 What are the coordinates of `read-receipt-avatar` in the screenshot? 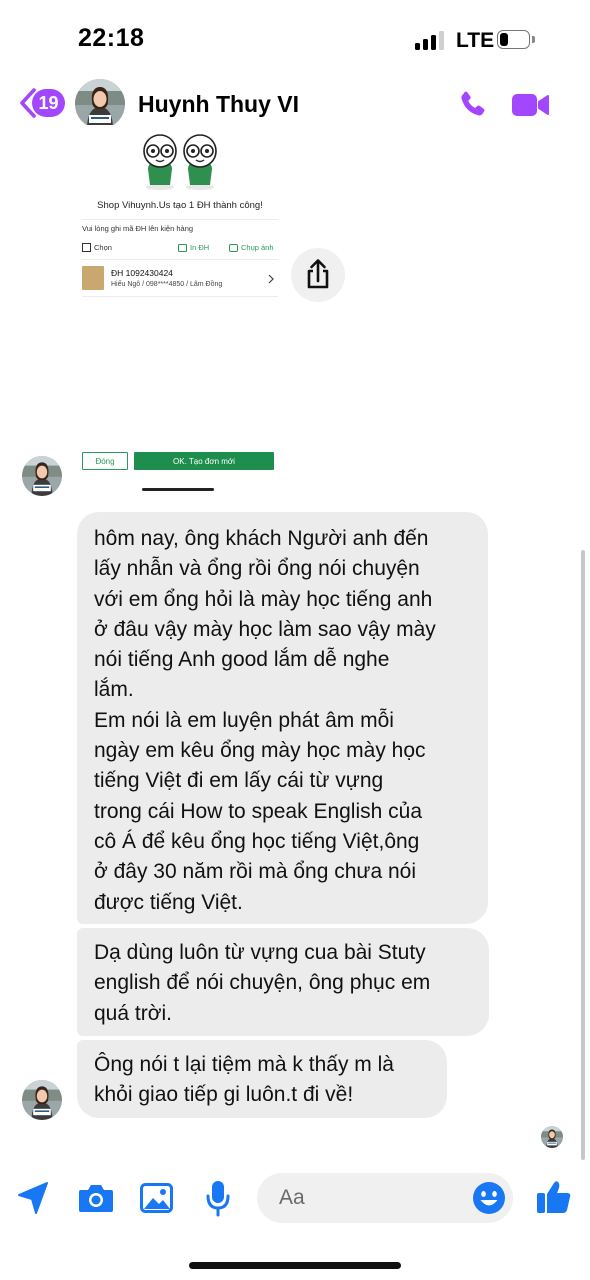 It's located at (552, 1137).